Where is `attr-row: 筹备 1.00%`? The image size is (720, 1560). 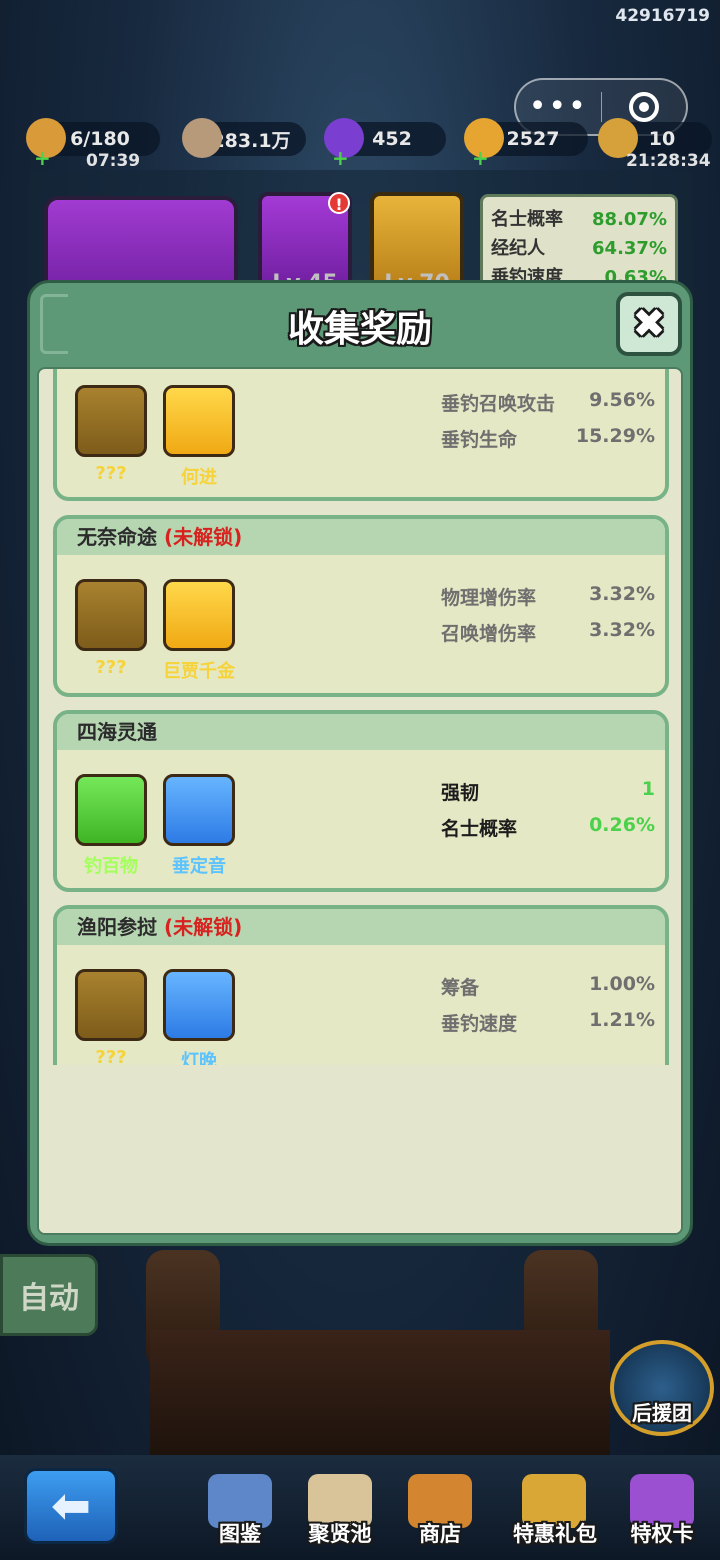 attr-row: 筹备 1.00% is located at coordinates (548, 986).